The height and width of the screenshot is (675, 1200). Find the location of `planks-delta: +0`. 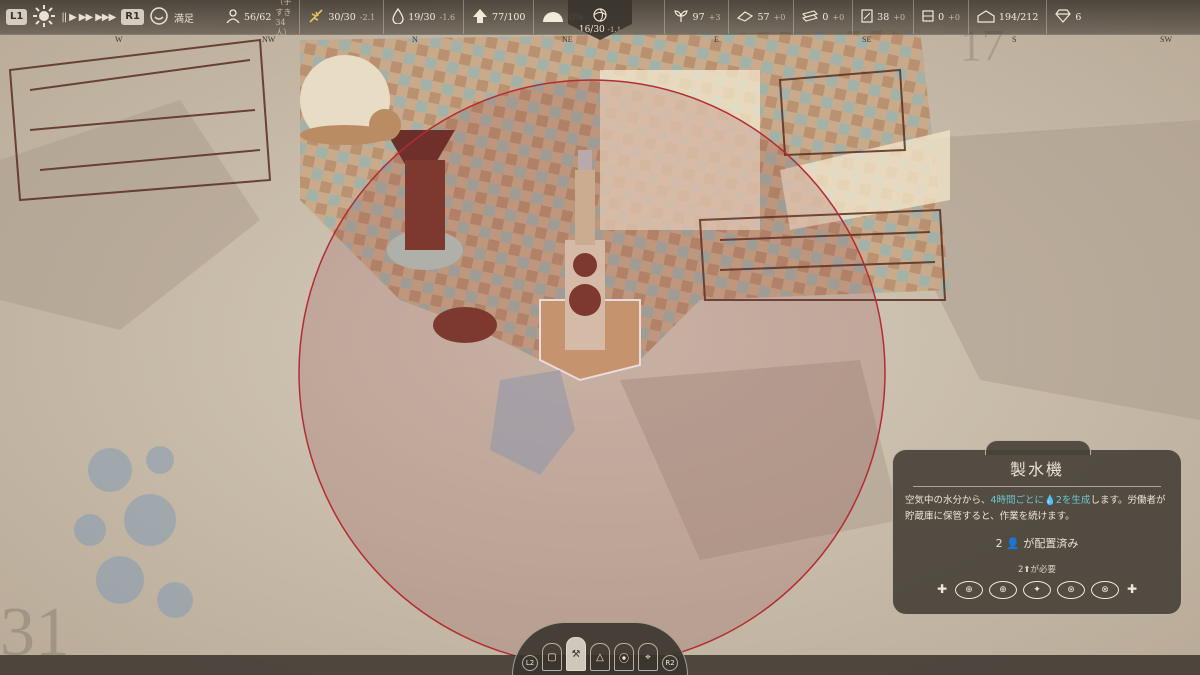

planks-delta: +0 is located at coordinates (838, 17).